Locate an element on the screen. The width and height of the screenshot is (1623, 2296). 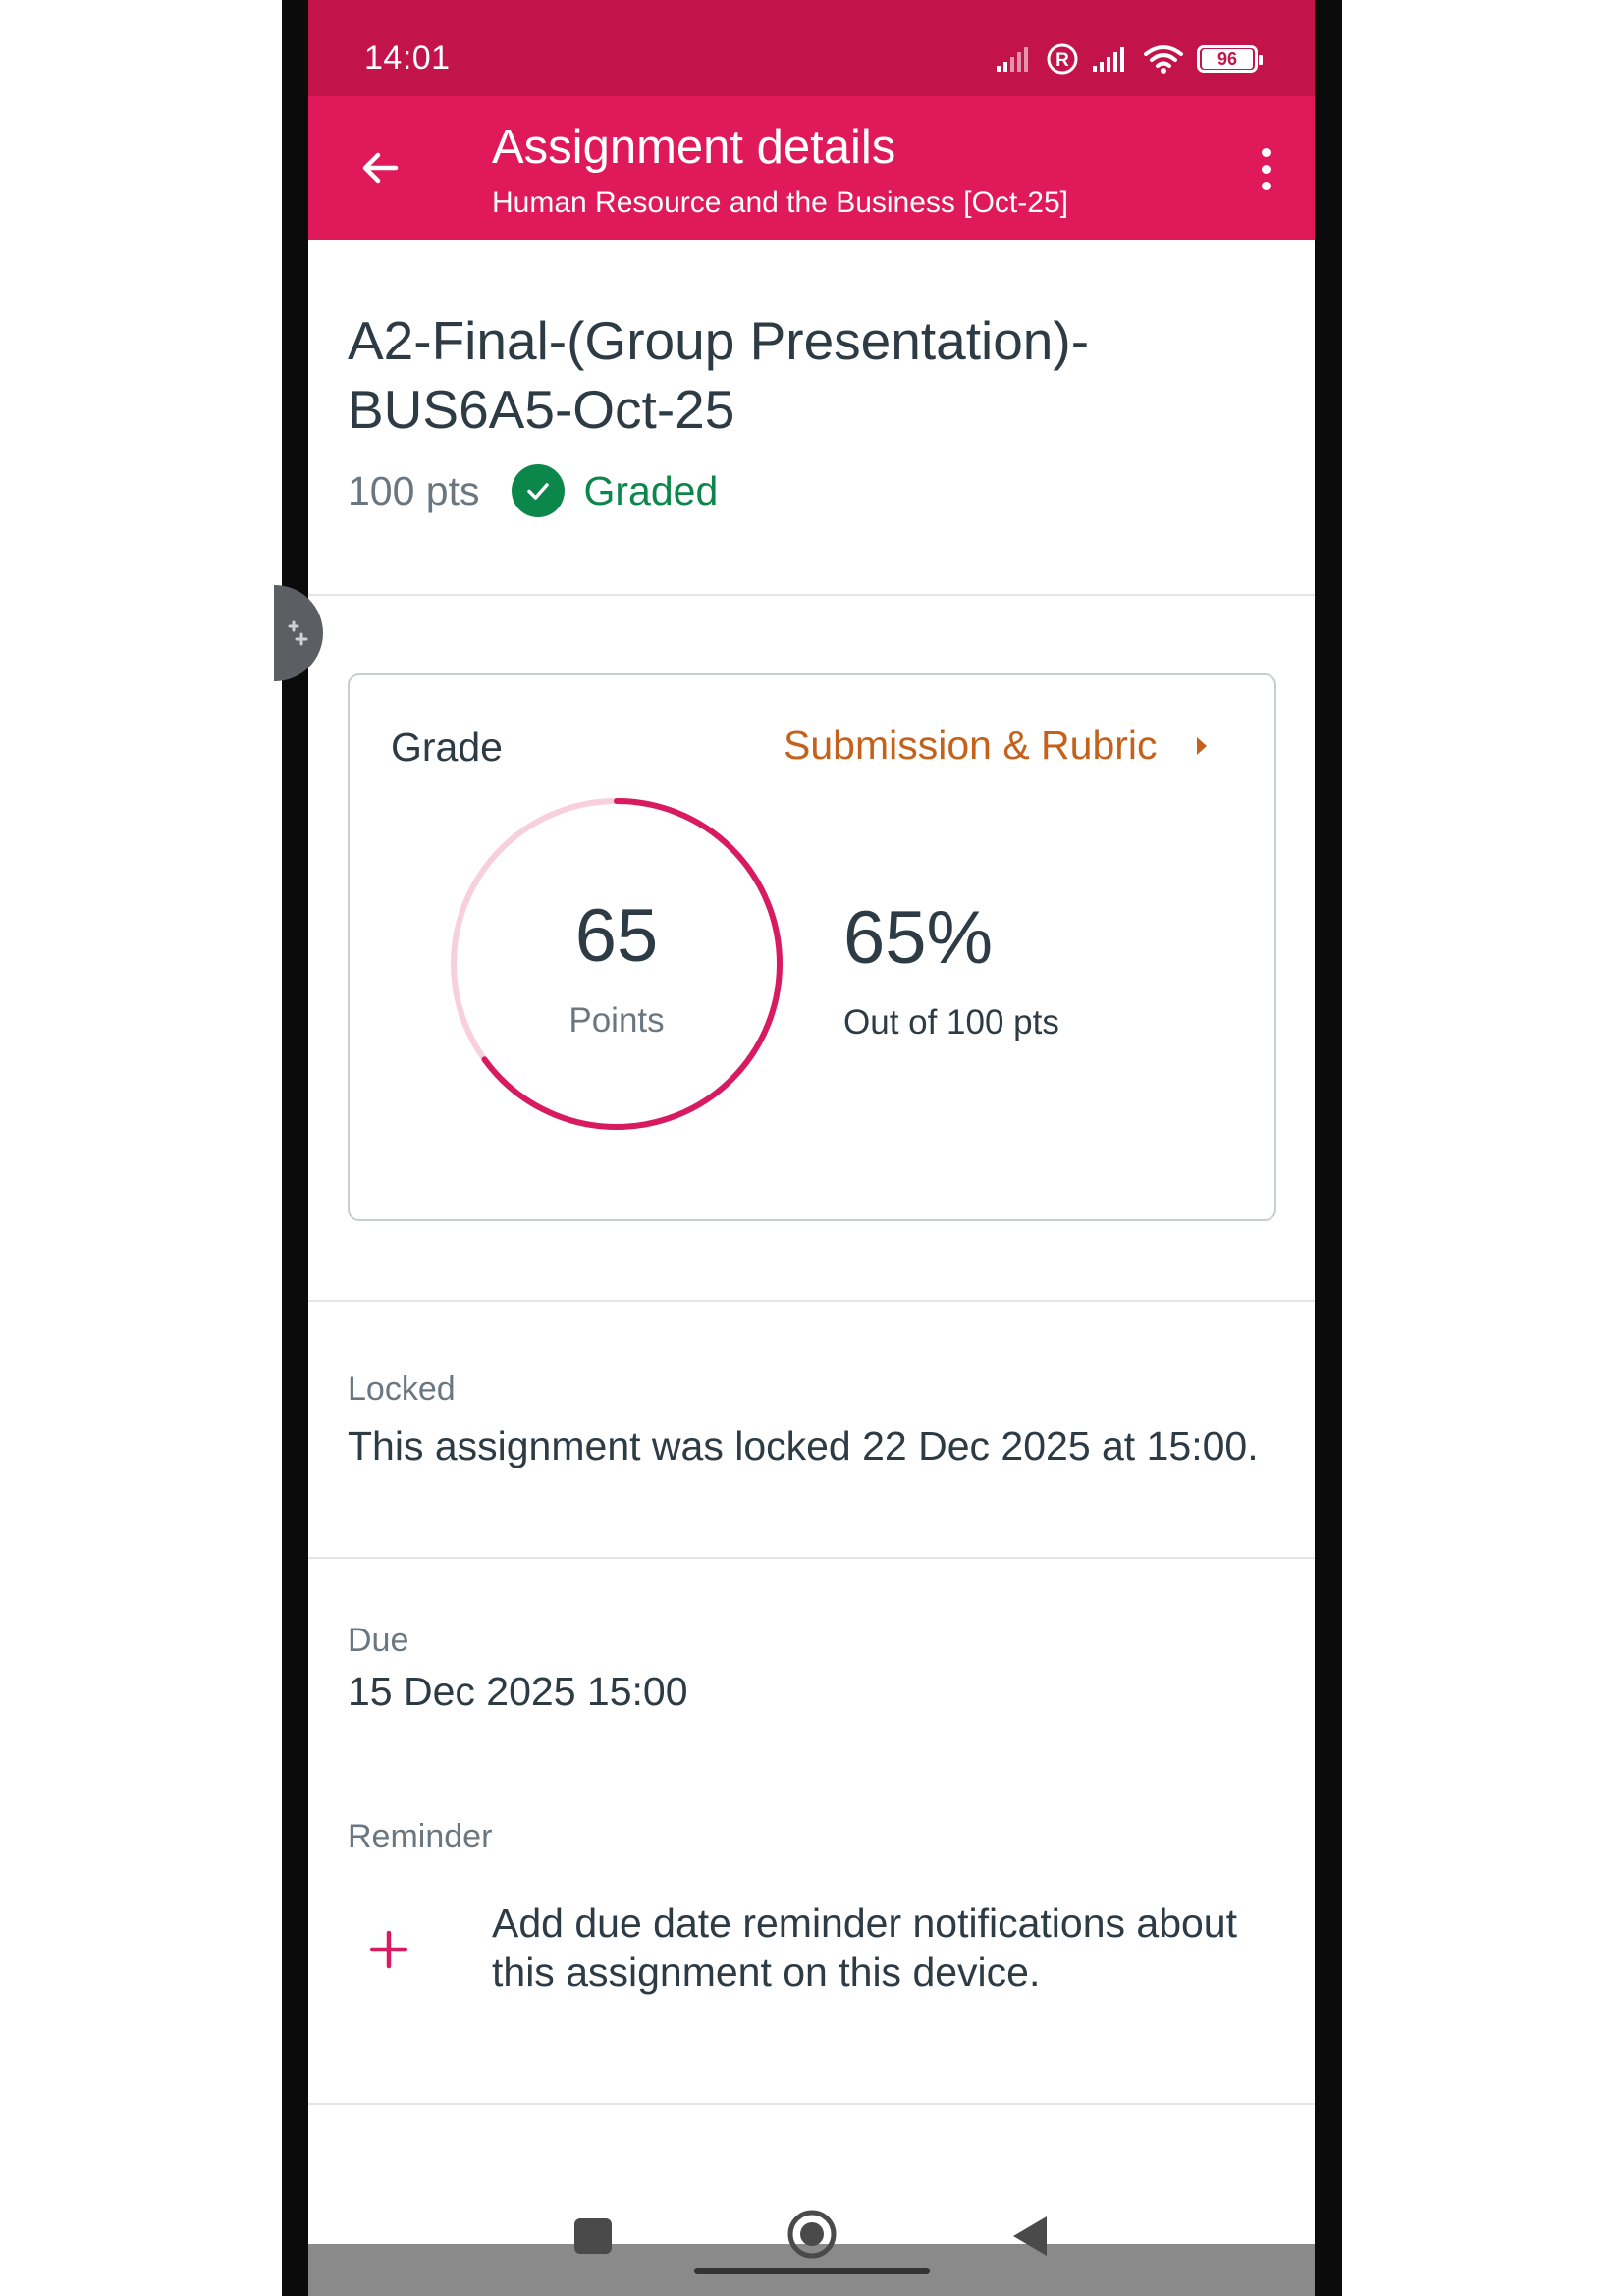
grade-ring: 65 Points is located at coordinates (616, 964).